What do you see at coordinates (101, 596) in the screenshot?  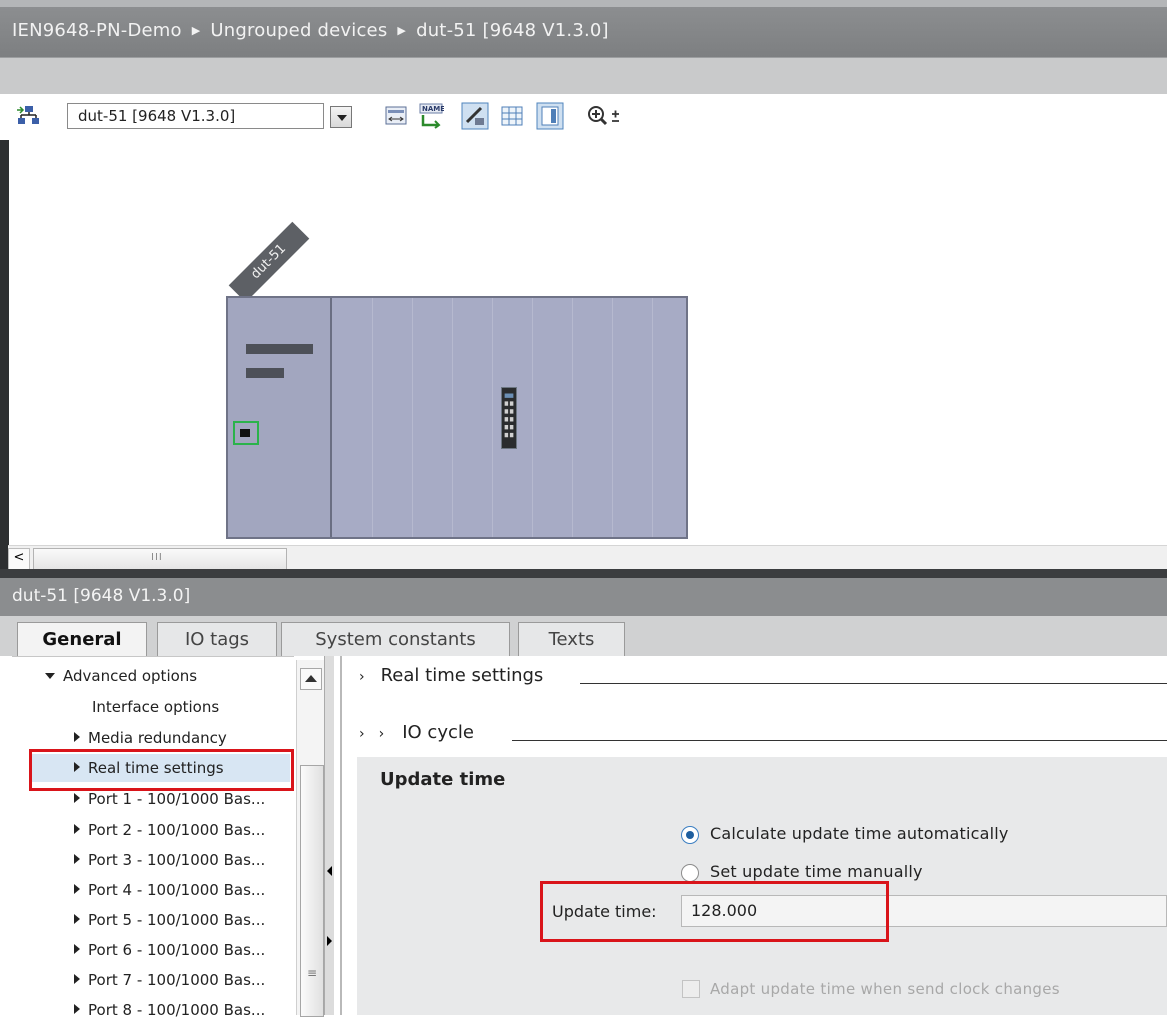 I see `properties-title: dut-51 [9648 V1.3.0]` at bounding box center [101, 596].